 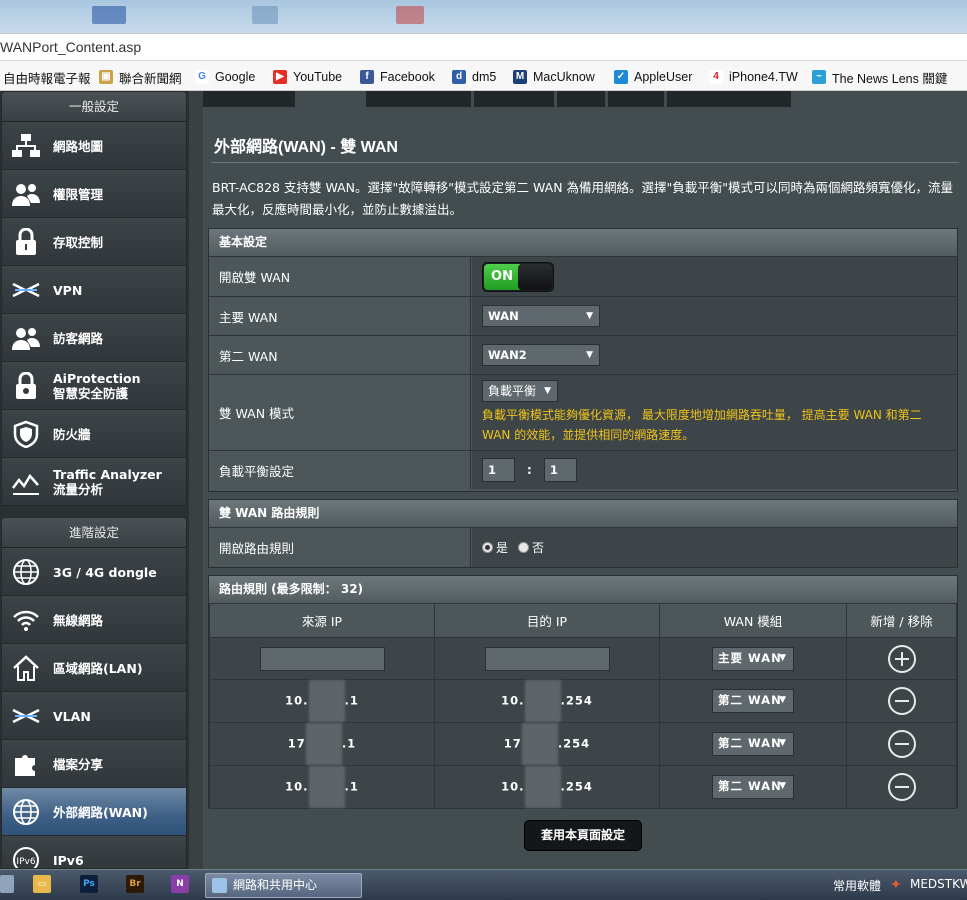 I want to click on add-rule-button, so click(x=901, y=658).